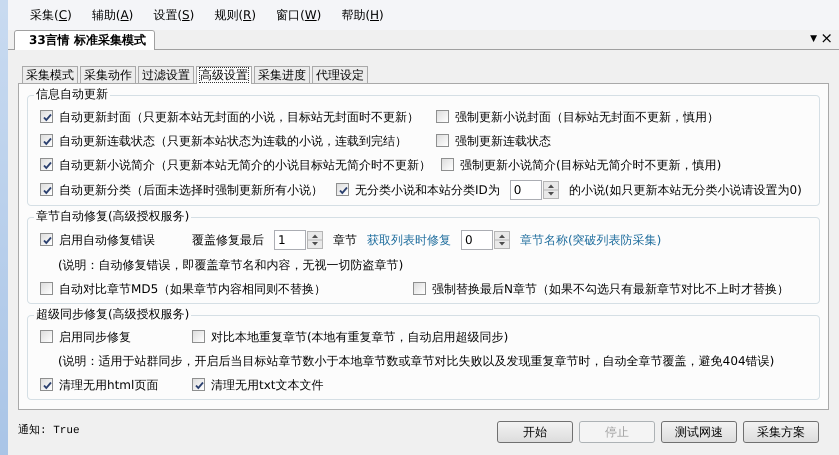 The height and width of the screenshot is (455, 839). What do you see at coordinates (113, 15) in the screenshot?
I see `menu-item: 辅助(A)` at bounding box center [113, 15].